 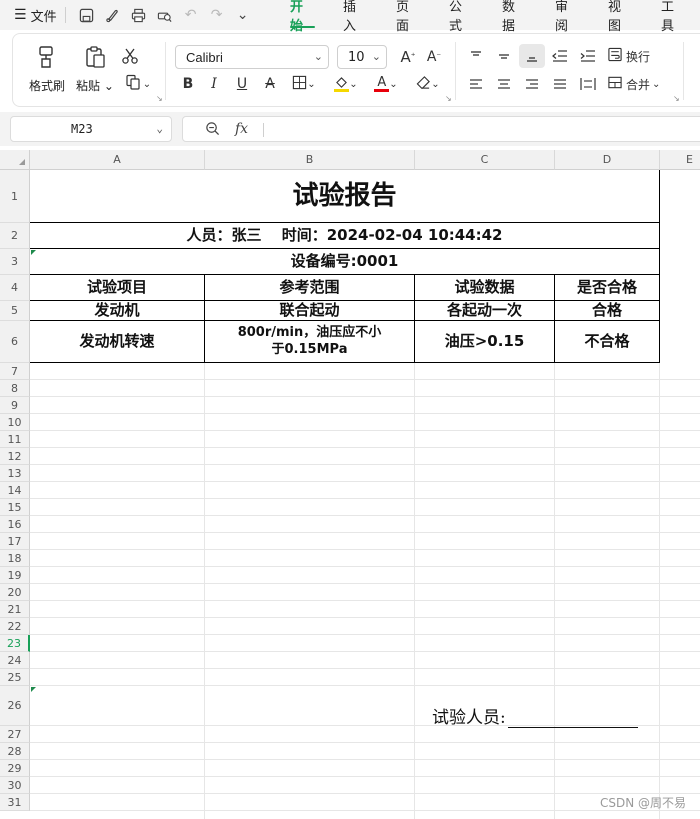 What do you see at coordinates (607, 311) in the screenshot?
I see `table-cell: 合格` at bounding box center [607, 311].